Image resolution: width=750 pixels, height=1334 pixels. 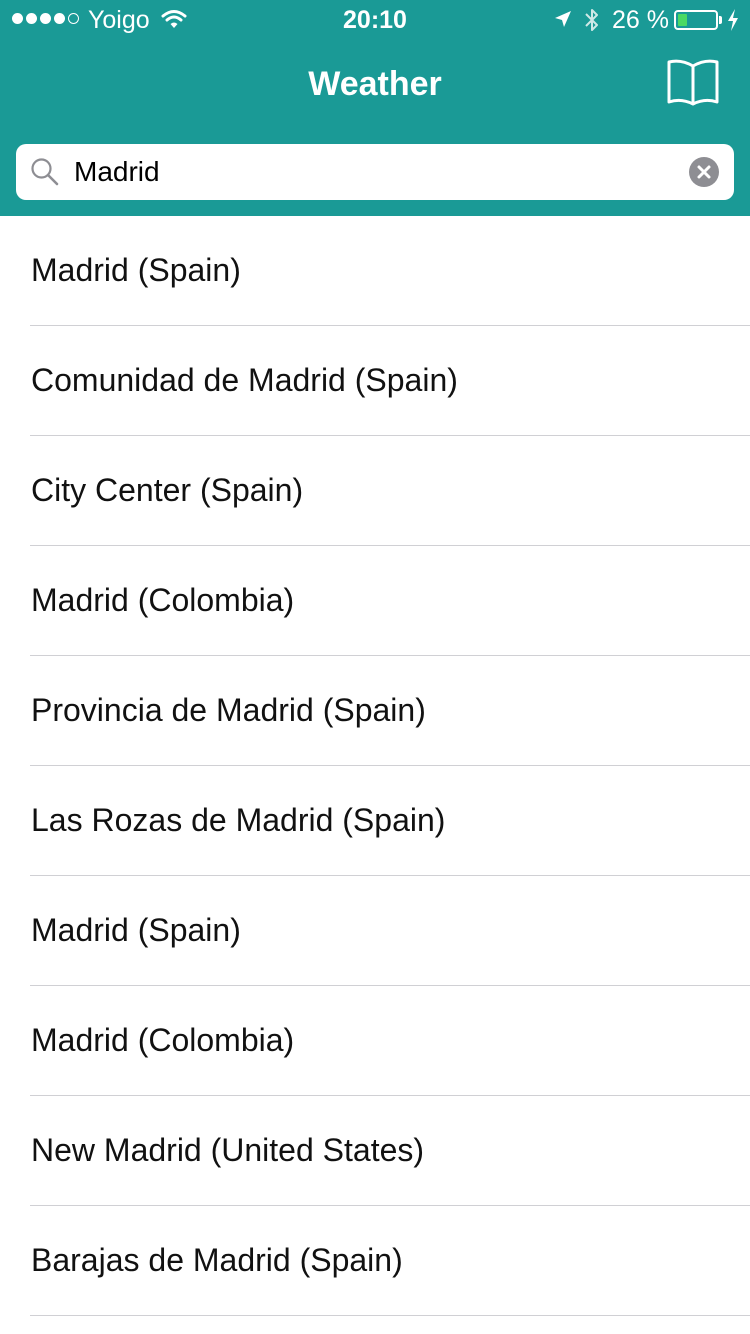 I want to click on charging-bolt-icon, so click(x=733, y=20).